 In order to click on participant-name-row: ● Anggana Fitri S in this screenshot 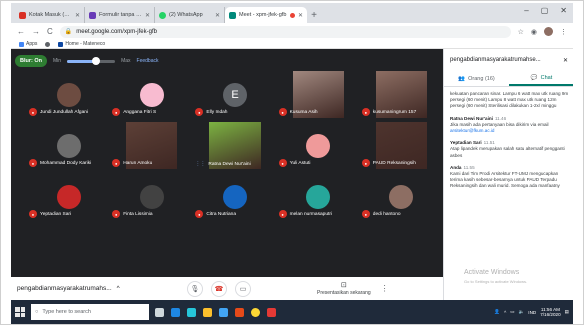, I will do `click(134, 112)`.